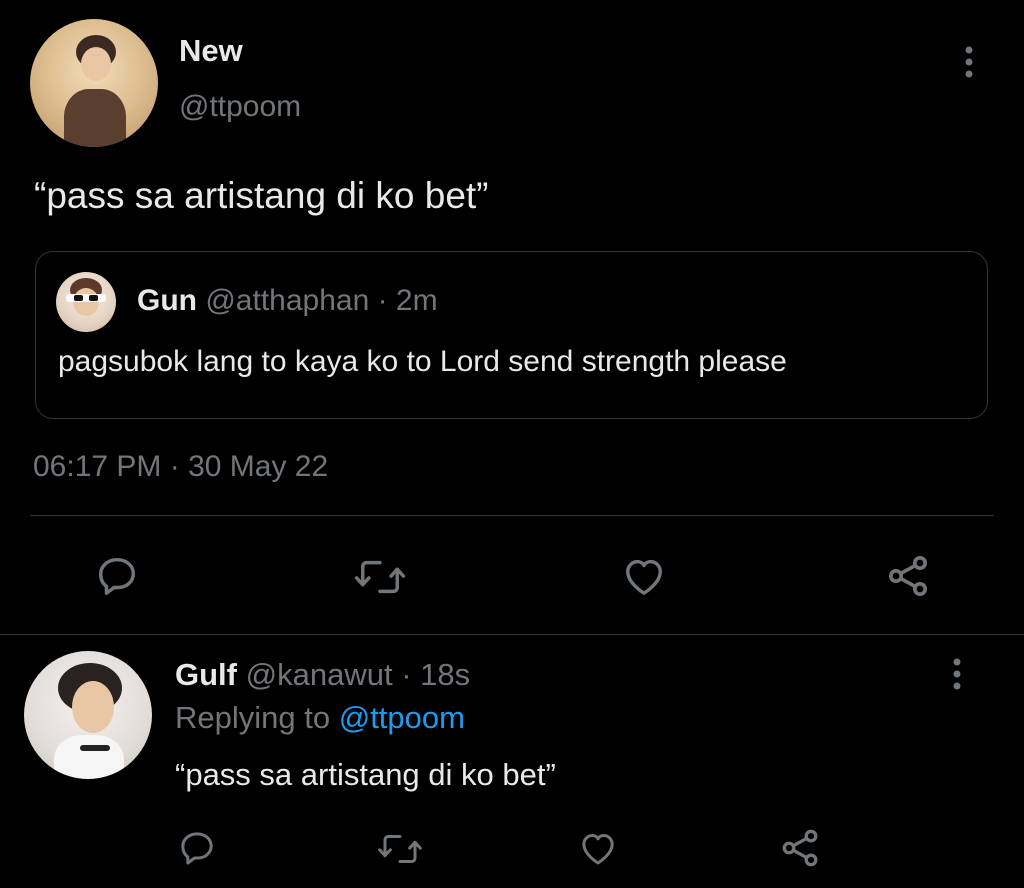 This screenshot has height=888, width=1024. What do you see at coordinates (180, 467) in the screenshot?
I see `tweet-timestamp: 06:17 PM · 30 May 22` at bounding box center [180, 467].